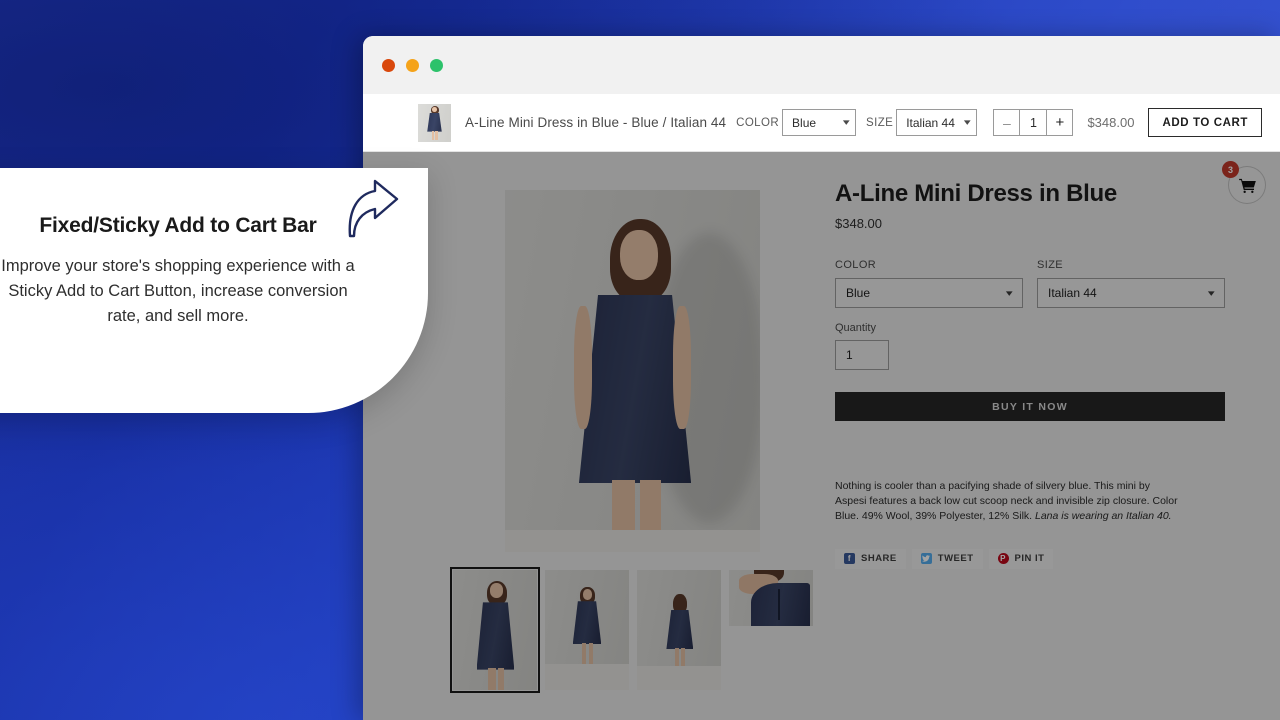  What do you see at coordinates (849, 559) in the screenshot?
I see `facebook-icon: f` at bounding box center [849, 559].